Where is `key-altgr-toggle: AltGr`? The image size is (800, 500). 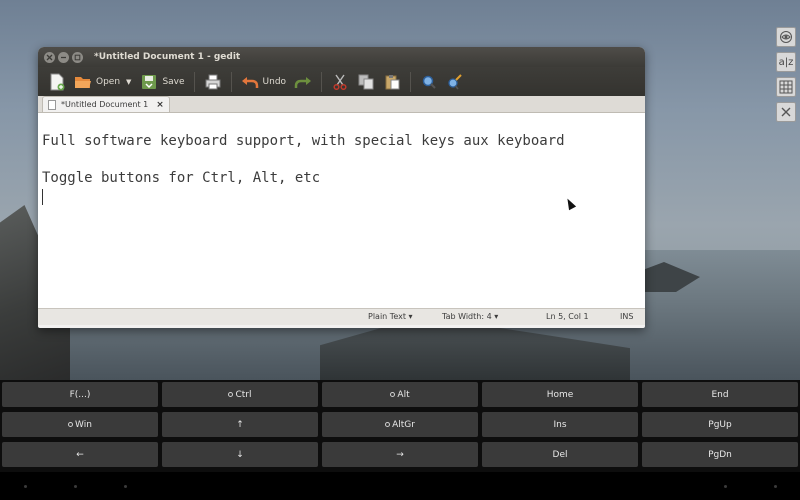
key-altgr-toggle: AltGr is located at coordinates (400, 424).